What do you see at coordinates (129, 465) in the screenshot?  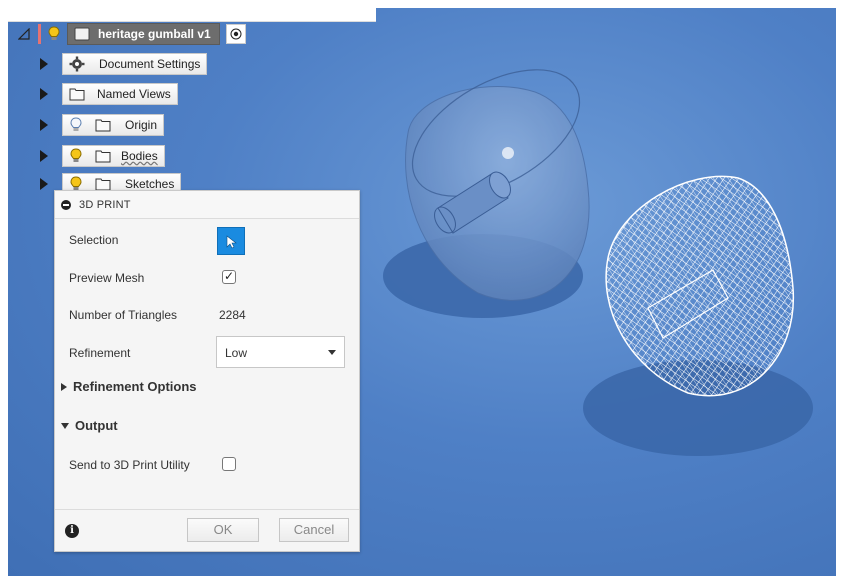 I see `send-to-print-label: Send to 3D Print Utility` at bounding box center [129, 465].